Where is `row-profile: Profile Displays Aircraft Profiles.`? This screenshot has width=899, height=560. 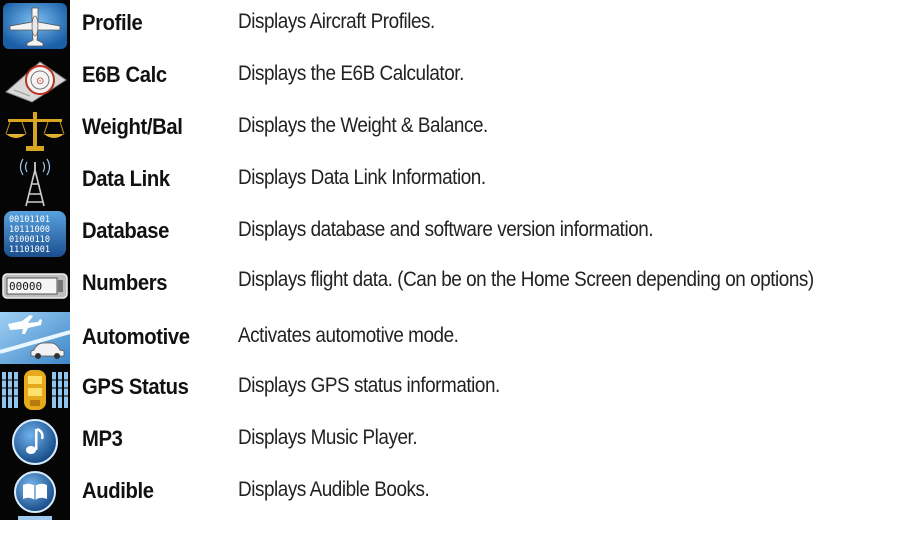
row-profile: Profile Displays Aircraft Profiles. is located at coordinates (449, 26).